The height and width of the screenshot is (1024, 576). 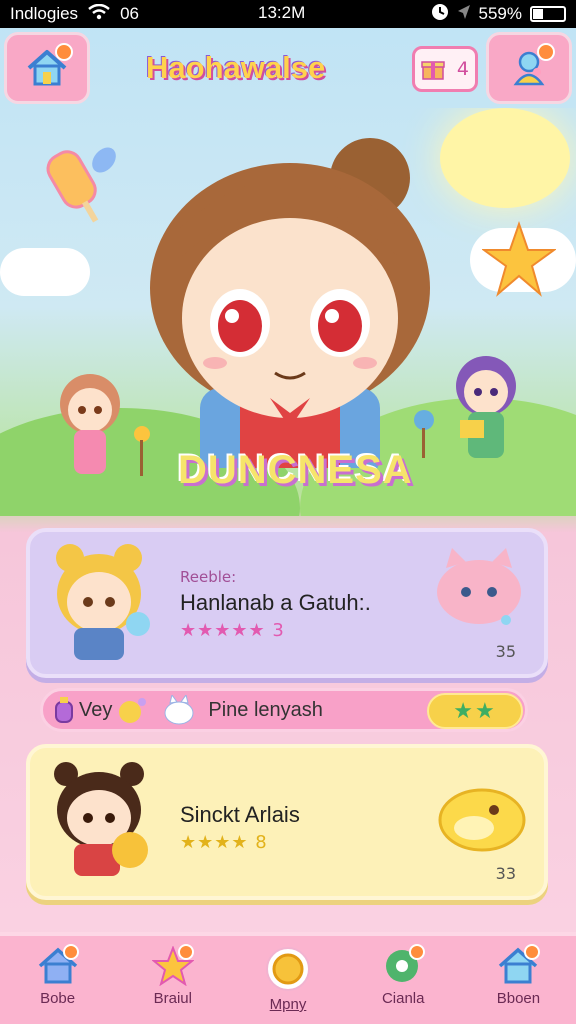 I want to click on strip-action-button: ★★, so click(x=475, y=711).